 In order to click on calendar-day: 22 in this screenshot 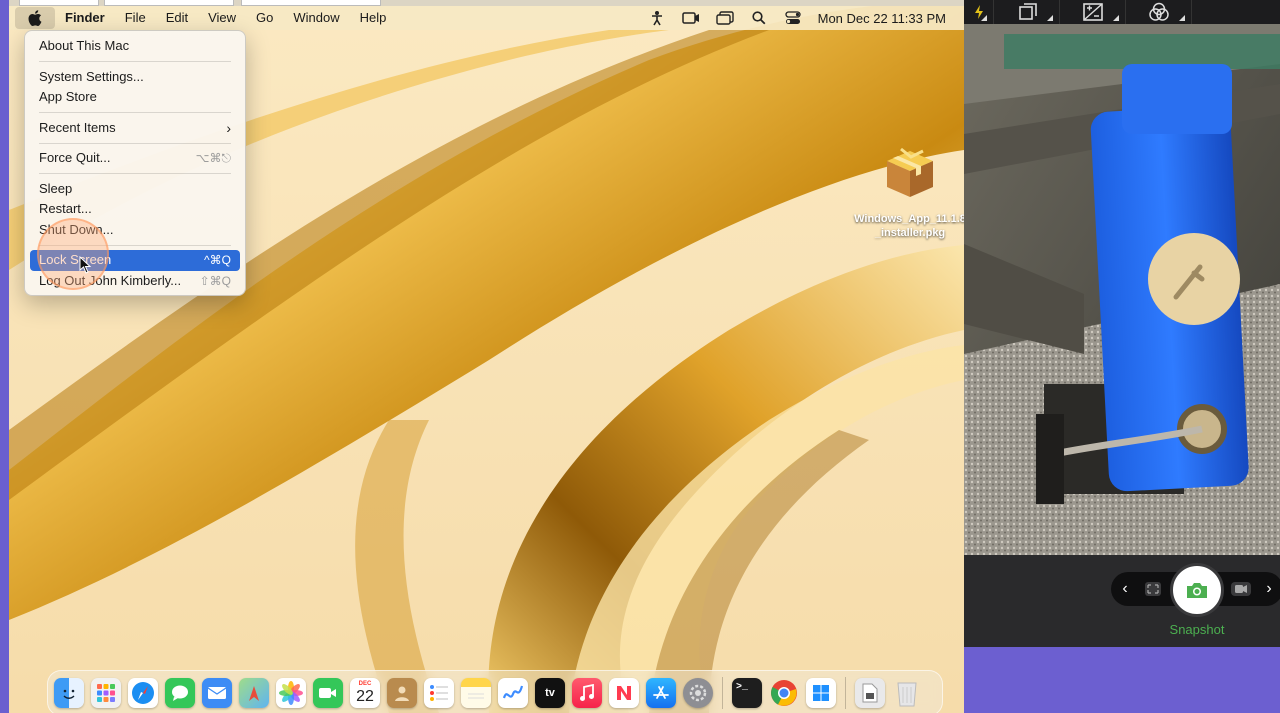, I will do `click(365, 696)`.